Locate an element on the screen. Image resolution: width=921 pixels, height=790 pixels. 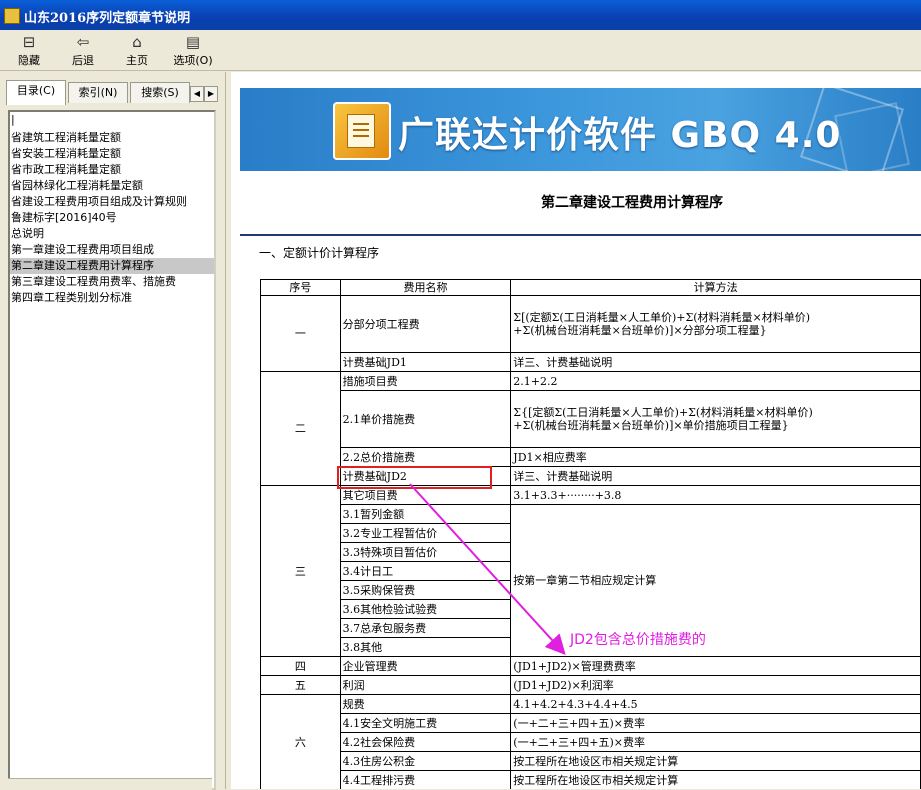
table-row: 计费基础JD2 详三、计费基础说明 is located at coordinates (591, 476).